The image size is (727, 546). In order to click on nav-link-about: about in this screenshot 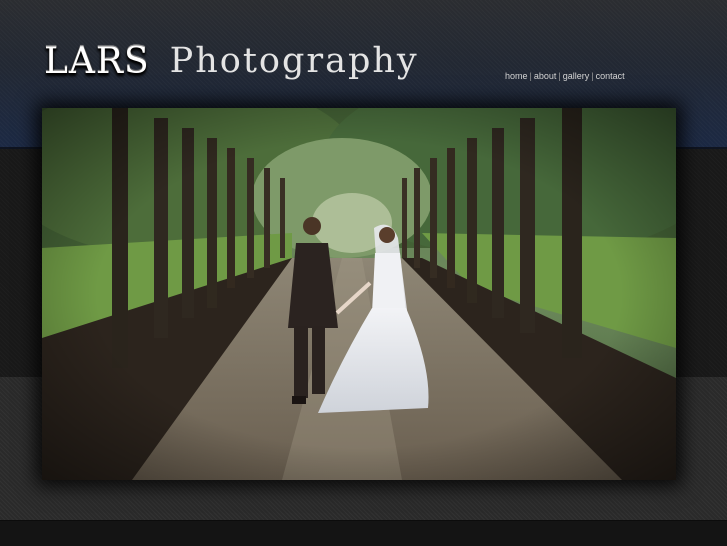, I will do `click(545, 76)`.